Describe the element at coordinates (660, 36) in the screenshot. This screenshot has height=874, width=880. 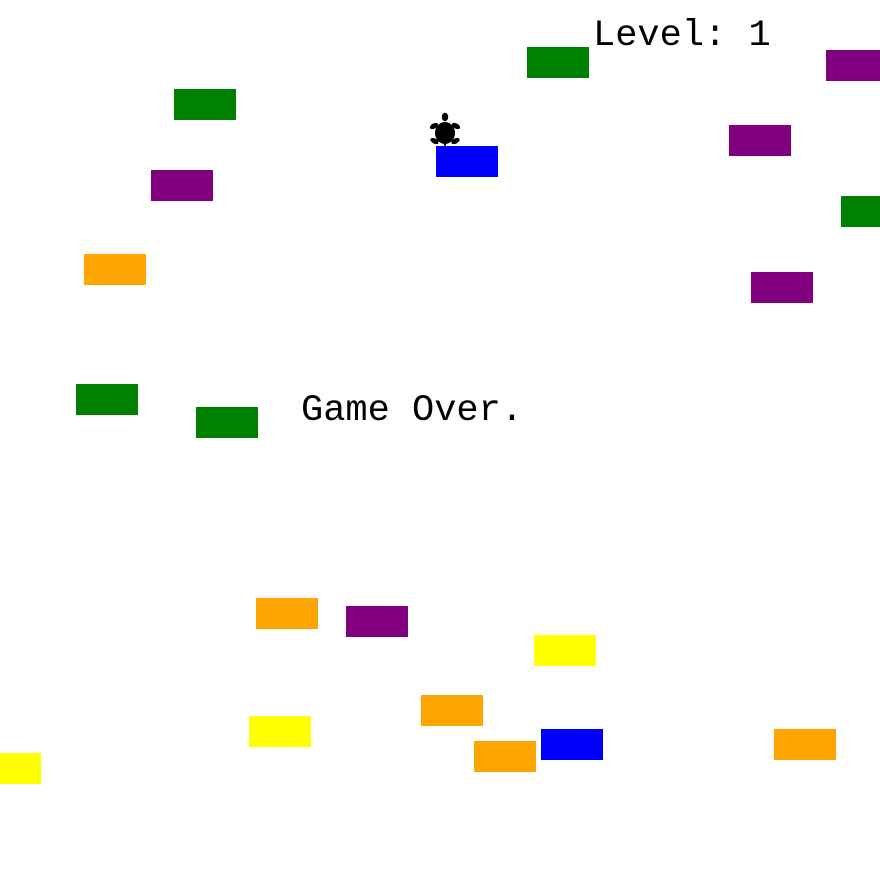
I see `level-label: Level:` at that location.